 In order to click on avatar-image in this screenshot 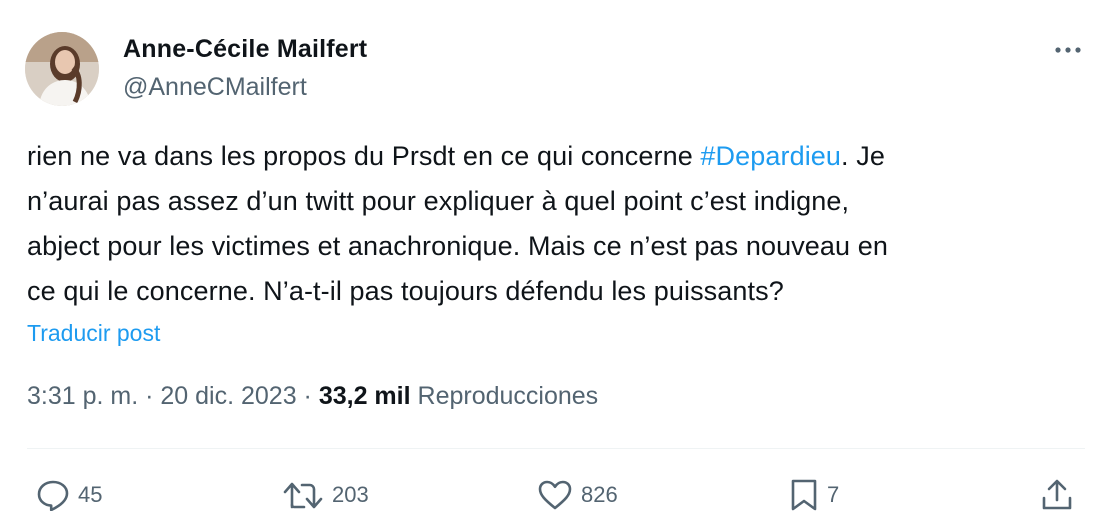, I will do `click(62, 69)`.